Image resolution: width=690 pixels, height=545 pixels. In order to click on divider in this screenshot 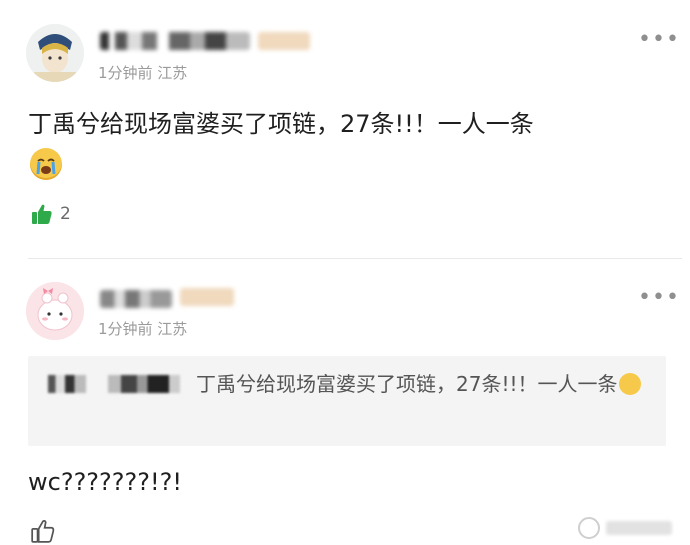, I will do `click(355, 258)`.